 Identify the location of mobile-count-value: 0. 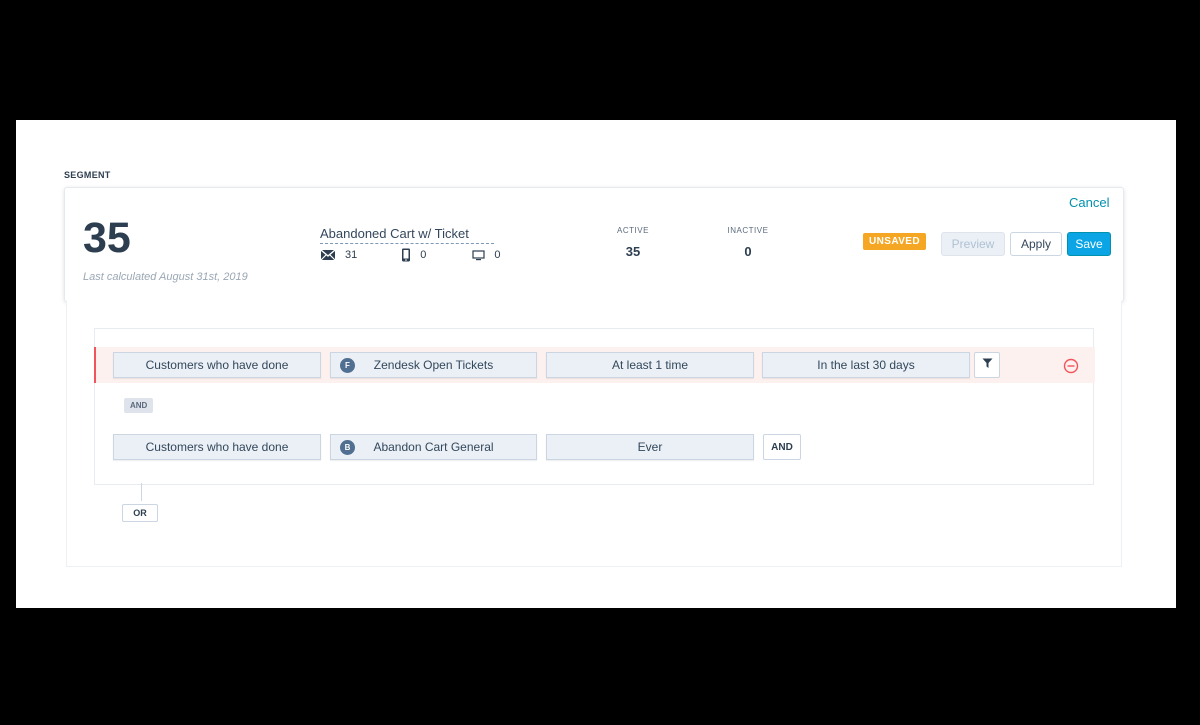
(423, 255).